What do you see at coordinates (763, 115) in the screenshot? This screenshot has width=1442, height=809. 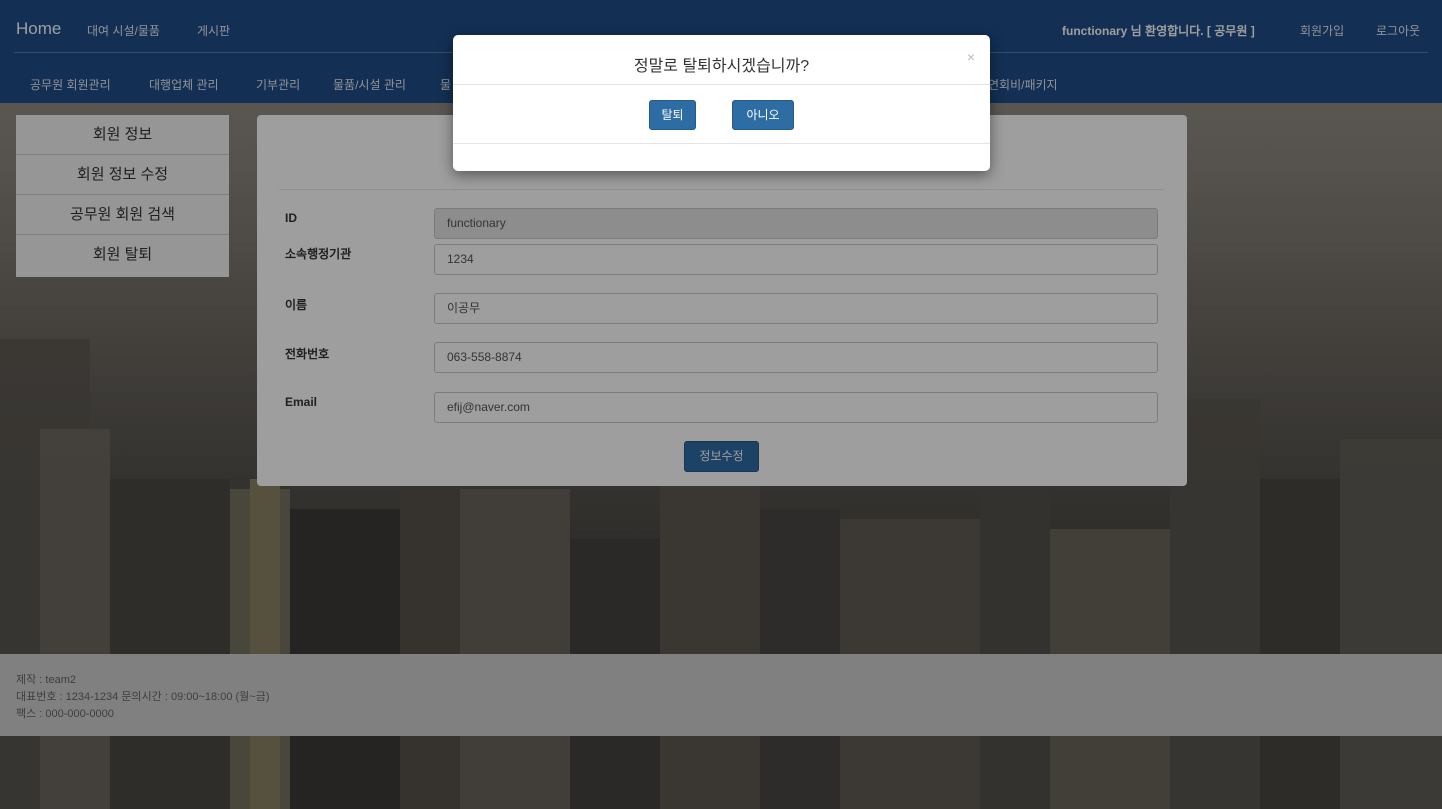 I see `cancel-button: 아니오` at bounding box center [763, 115].